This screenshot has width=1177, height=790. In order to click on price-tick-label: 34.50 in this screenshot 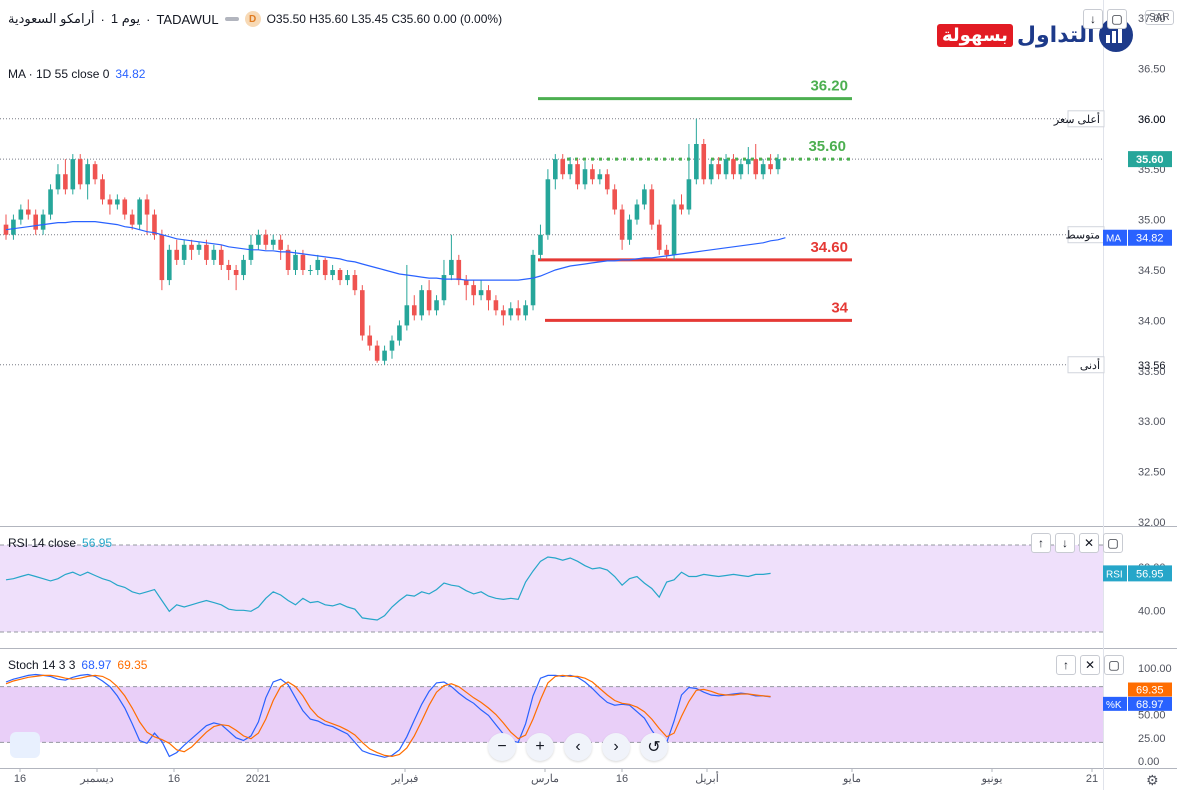, I will do `click(1152, 271)`.